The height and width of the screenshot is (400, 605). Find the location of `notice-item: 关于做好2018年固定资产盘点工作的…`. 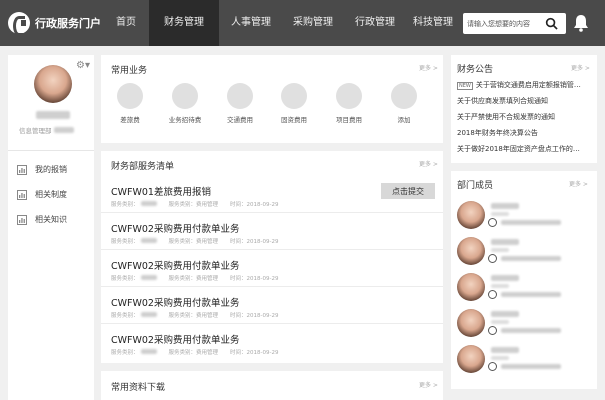

notice-item: 关于做好2018年固定资产盘点工作的… is located at coordinates (523, 149).